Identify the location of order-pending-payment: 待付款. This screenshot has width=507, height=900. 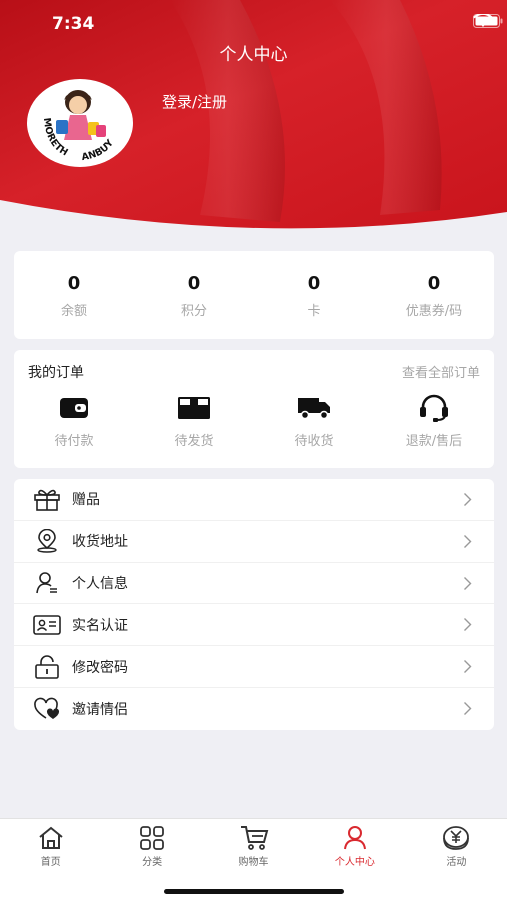
(74, 421).